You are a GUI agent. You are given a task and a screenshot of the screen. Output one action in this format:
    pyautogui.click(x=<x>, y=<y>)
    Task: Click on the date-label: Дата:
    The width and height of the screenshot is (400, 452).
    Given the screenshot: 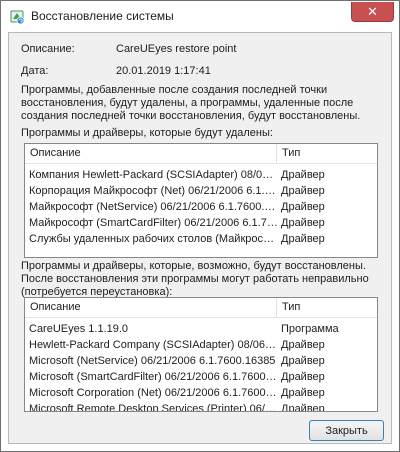 What is the action you would take?
    pyautogui.click(x=35, y=71)
    